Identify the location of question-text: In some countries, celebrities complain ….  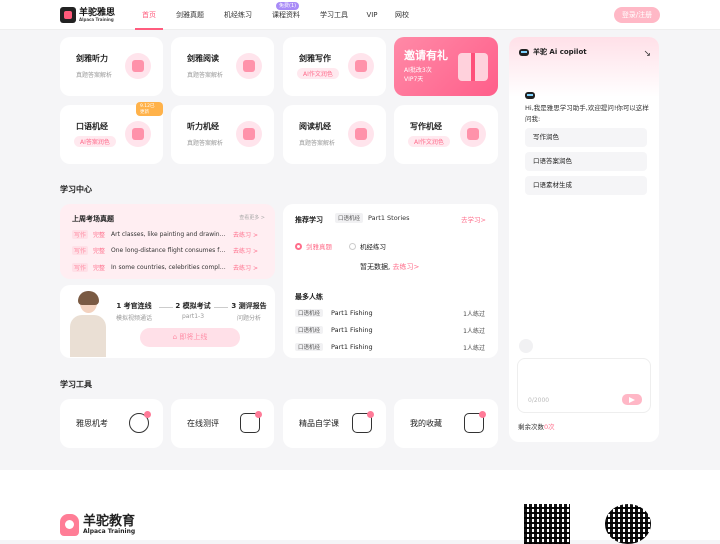
(170, 267).